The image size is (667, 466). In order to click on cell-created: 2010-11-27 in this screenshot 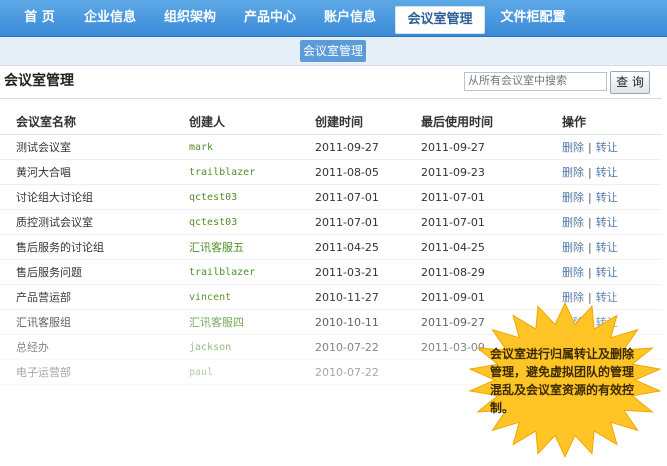, I will do `click(368, 297)`.